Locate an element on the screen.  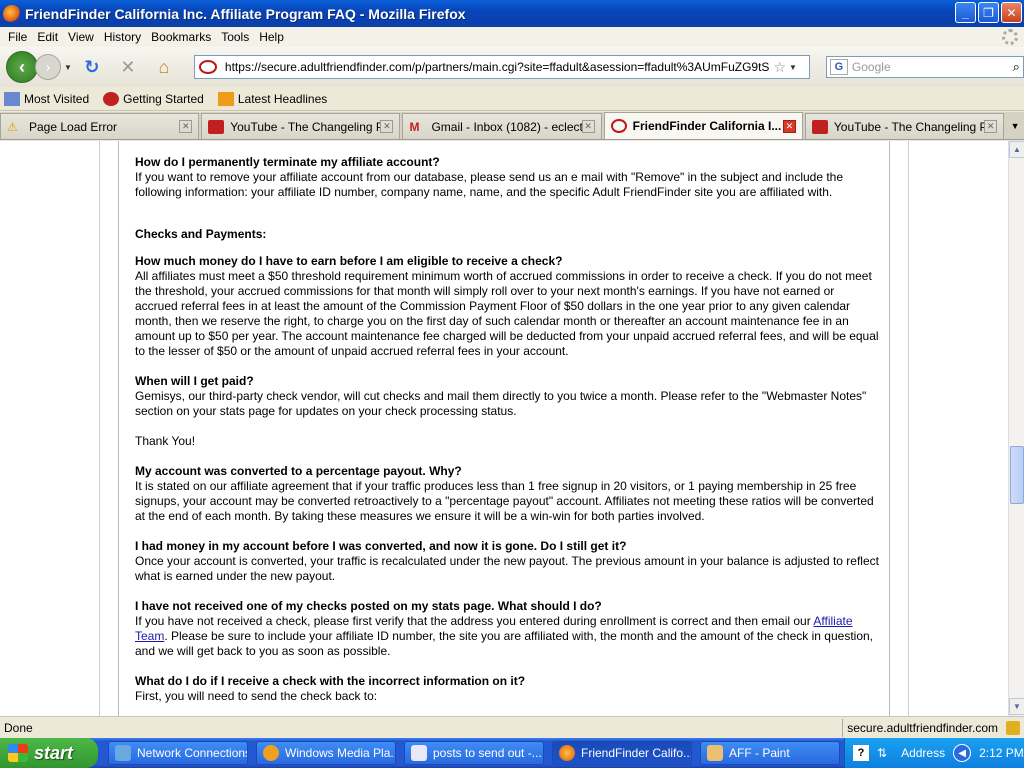
media-player-icon is located at coordinates (271, 753).